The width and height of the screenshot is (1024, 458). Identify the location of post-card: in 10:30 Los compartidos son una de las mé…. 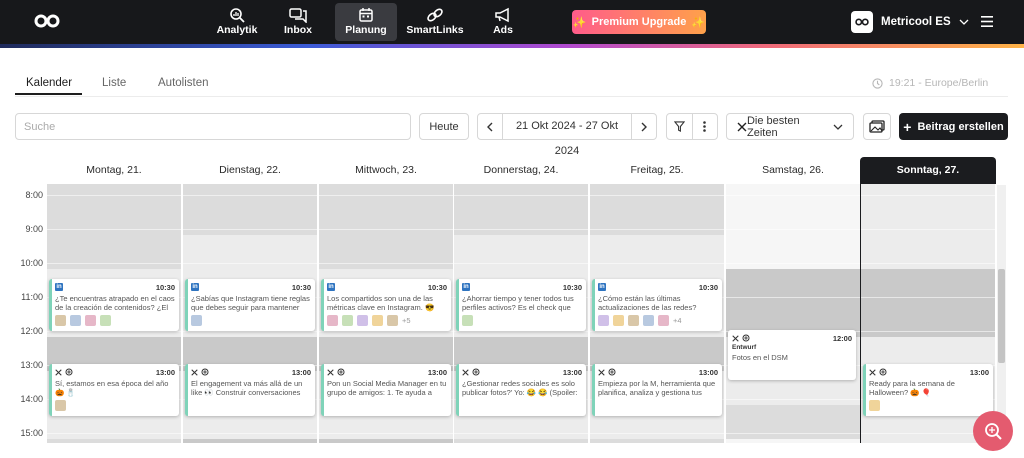
(386, 305).